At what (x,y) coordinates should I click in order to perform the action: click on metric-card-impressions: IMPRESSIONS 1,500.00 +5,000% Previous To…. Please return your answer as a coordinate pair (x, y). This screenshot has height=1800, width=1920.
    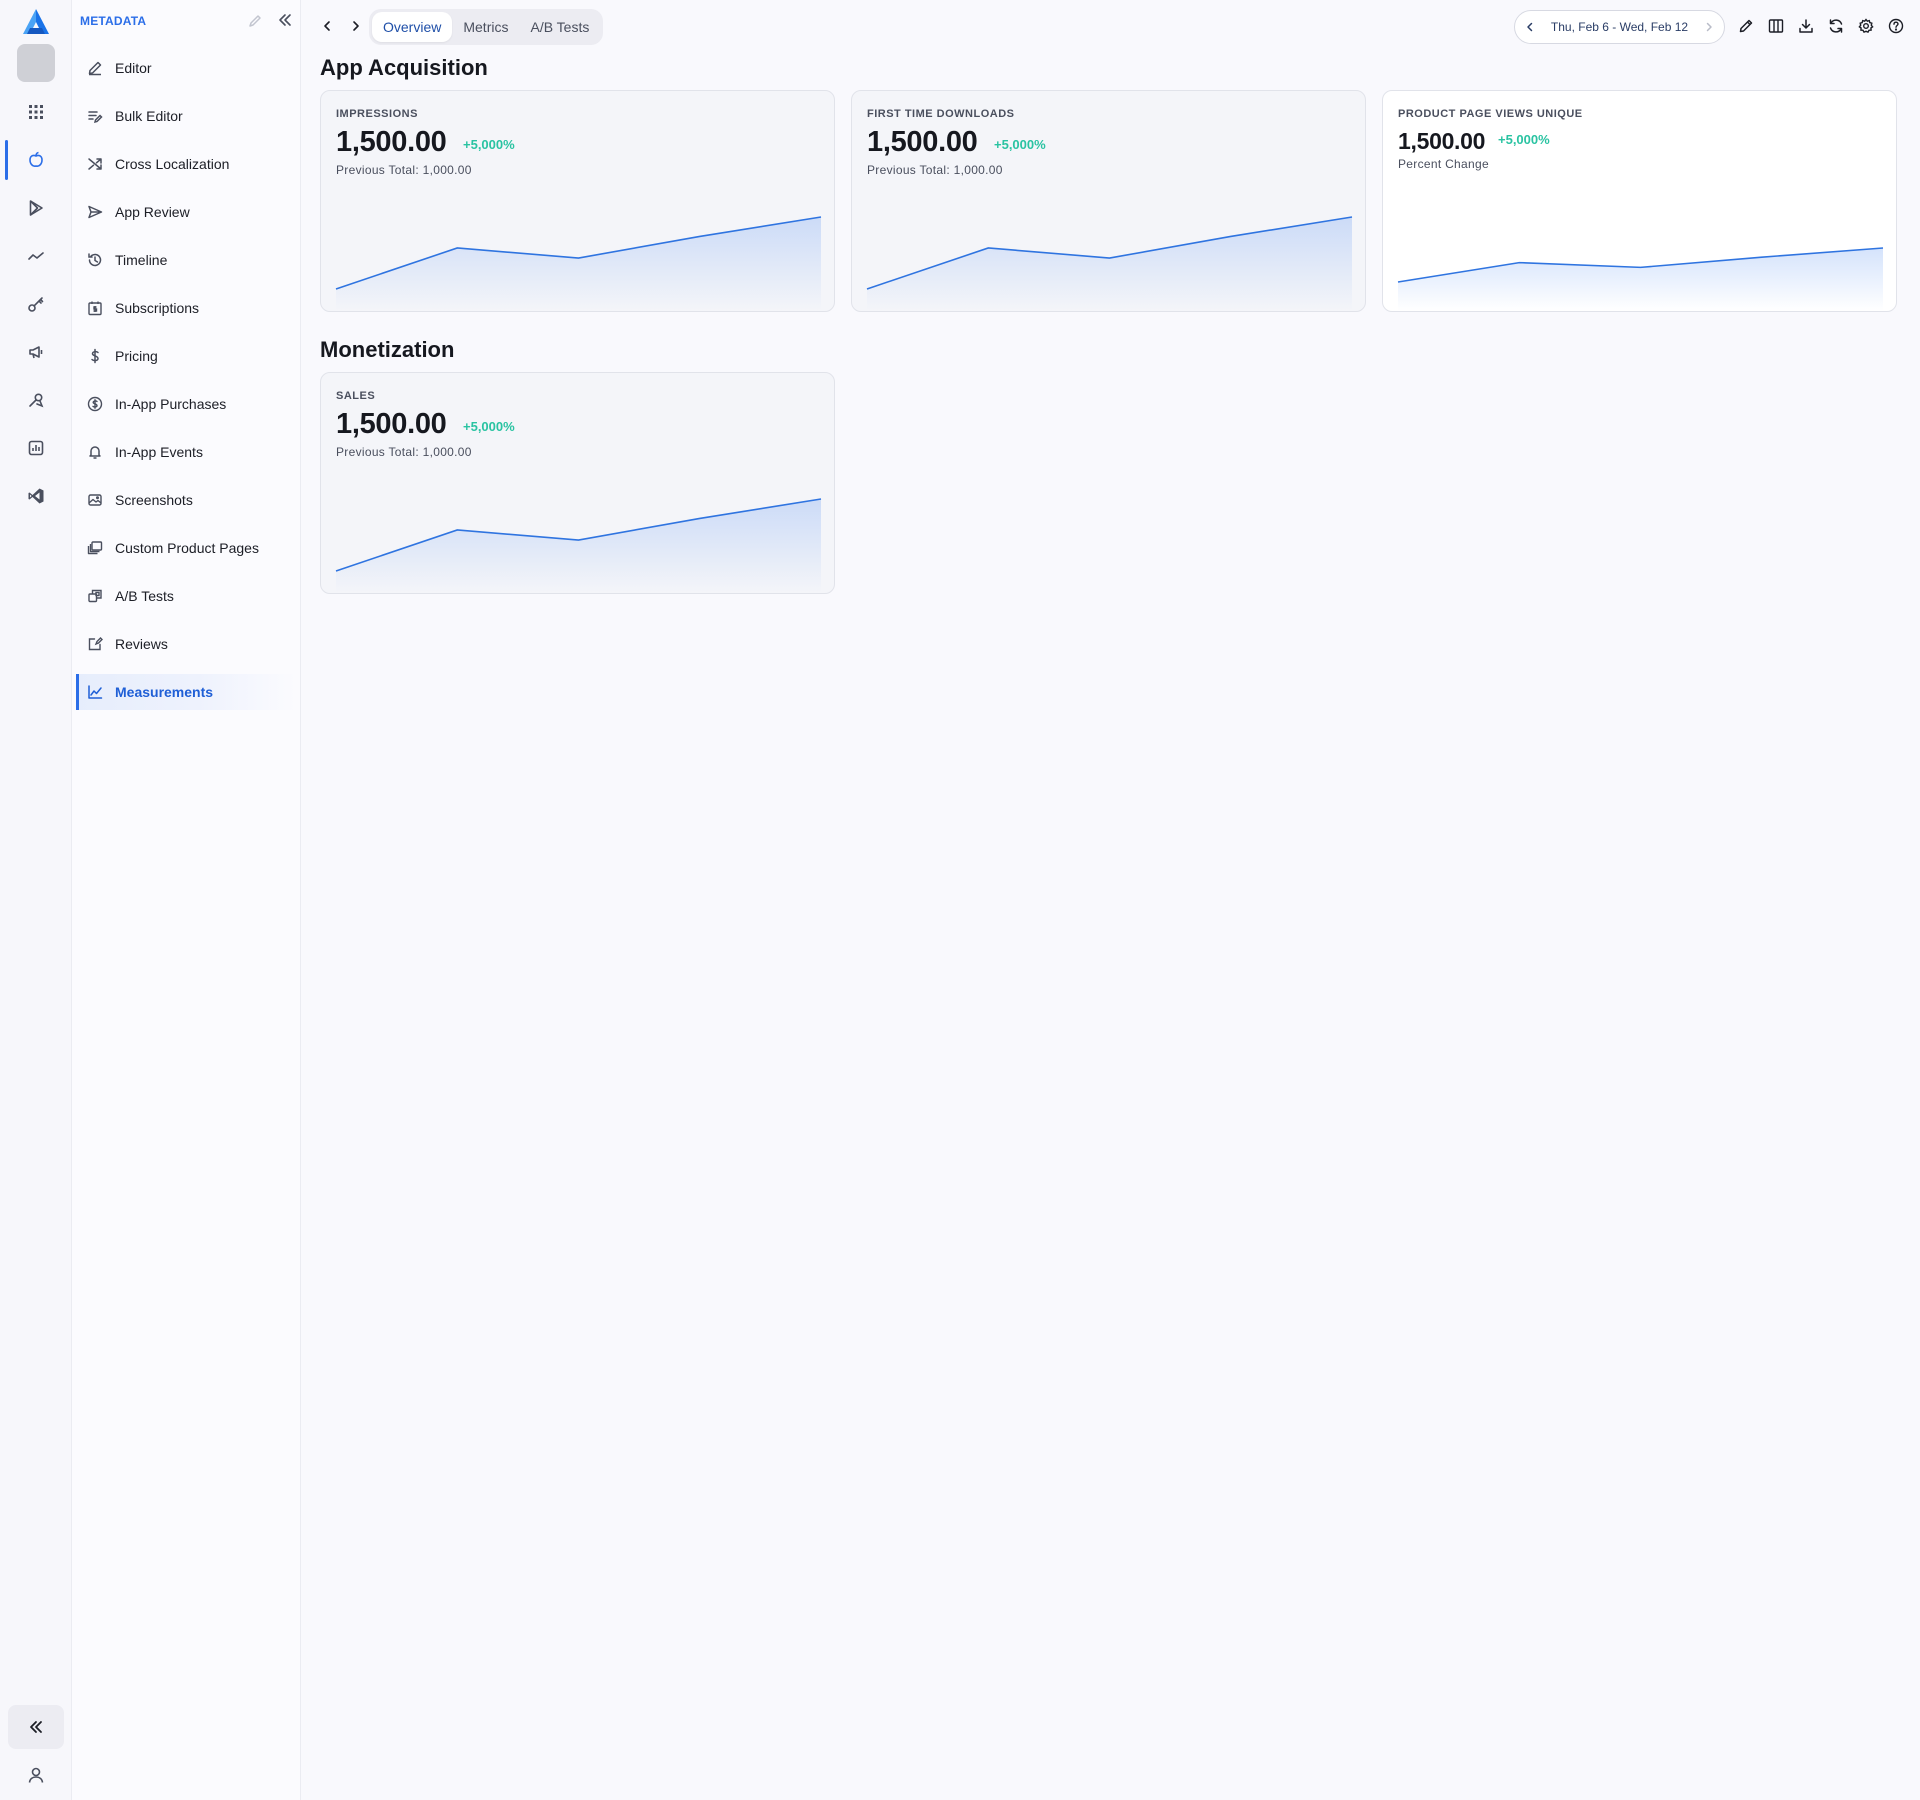
    Looking at the image, I should click on (577, 201).